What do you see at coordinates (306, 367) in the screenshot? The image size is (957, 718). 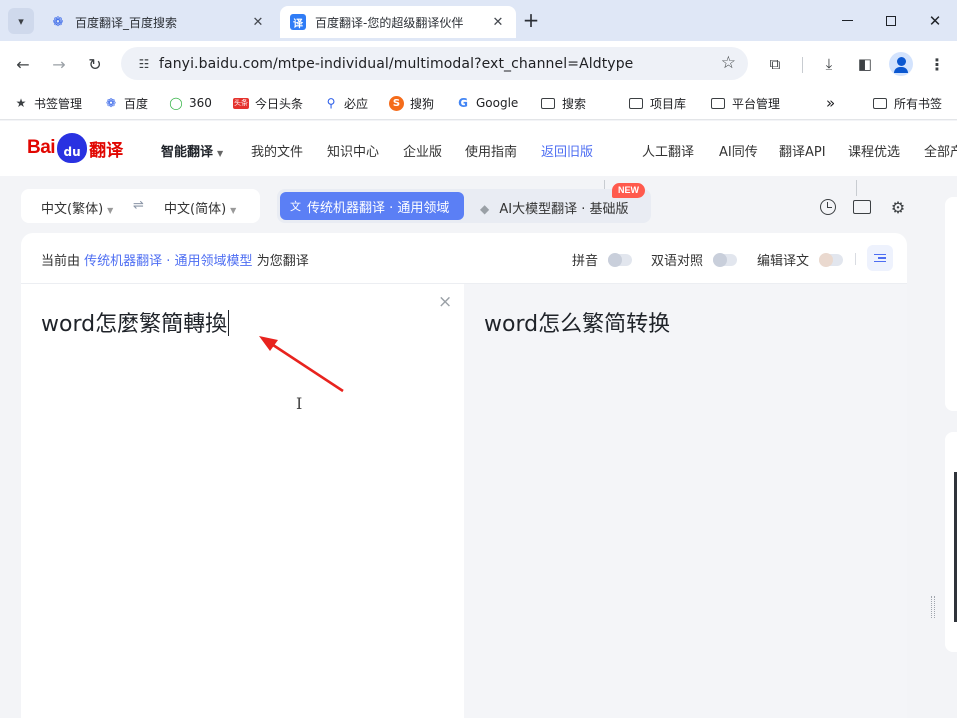 I see `annotation-arrow-shaft` at bounding box center [306, 367].